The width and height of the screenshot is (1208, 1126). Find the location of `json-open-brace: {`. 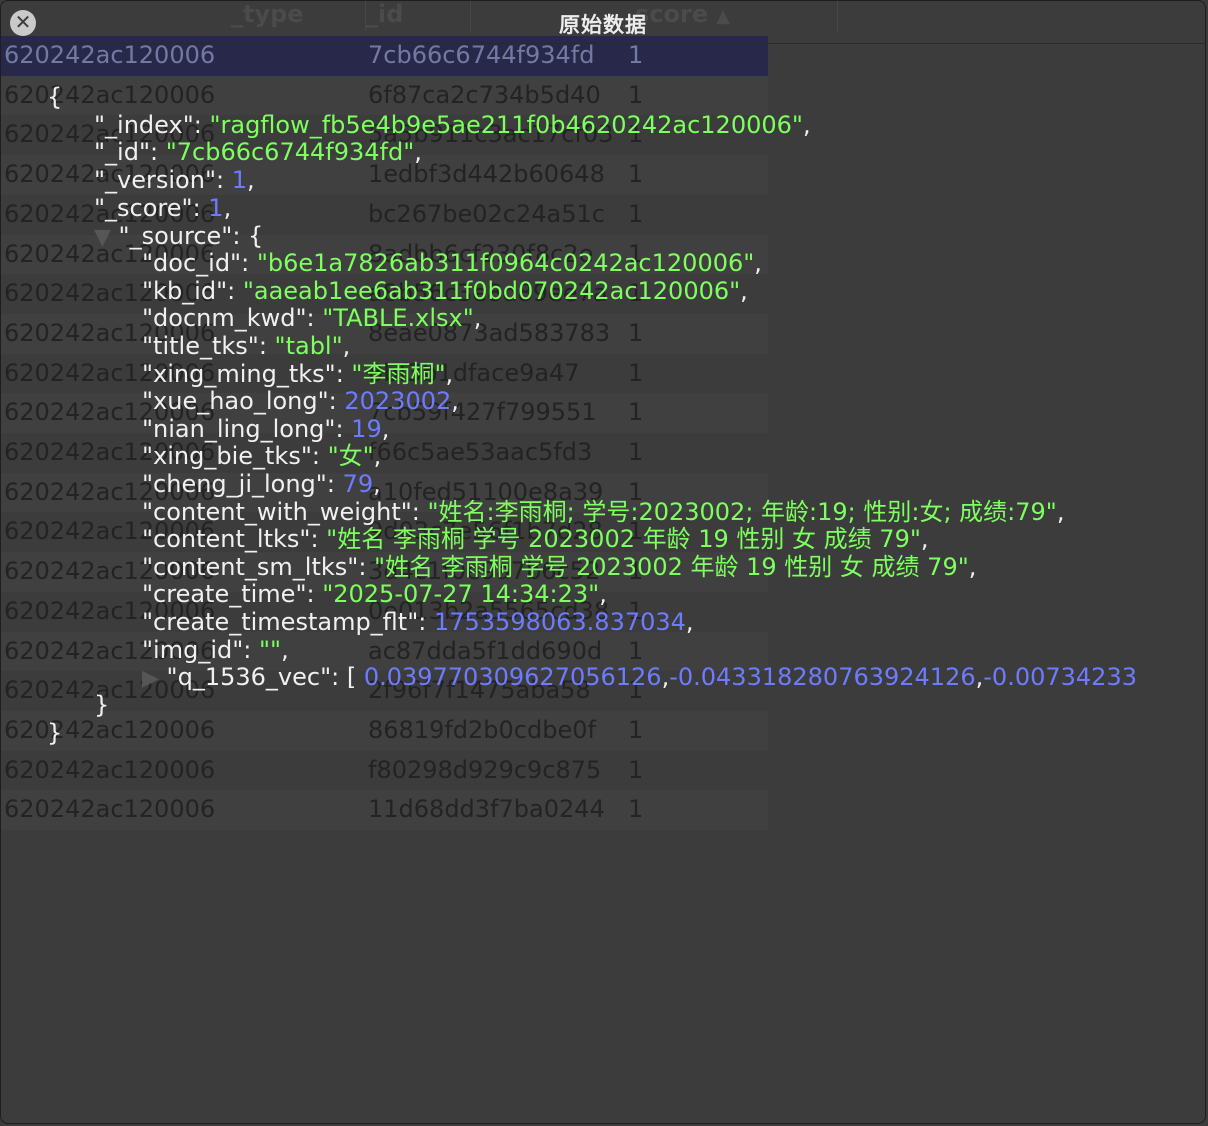

json-open-brace: { is located at coordinates (55, 97).